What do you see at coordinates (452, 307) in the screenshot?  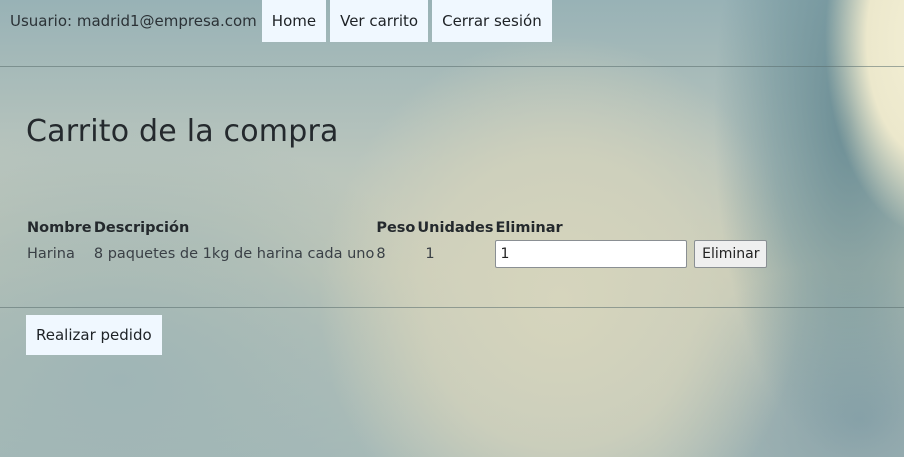 I see `table-divider` at bounding box center [452, 307].